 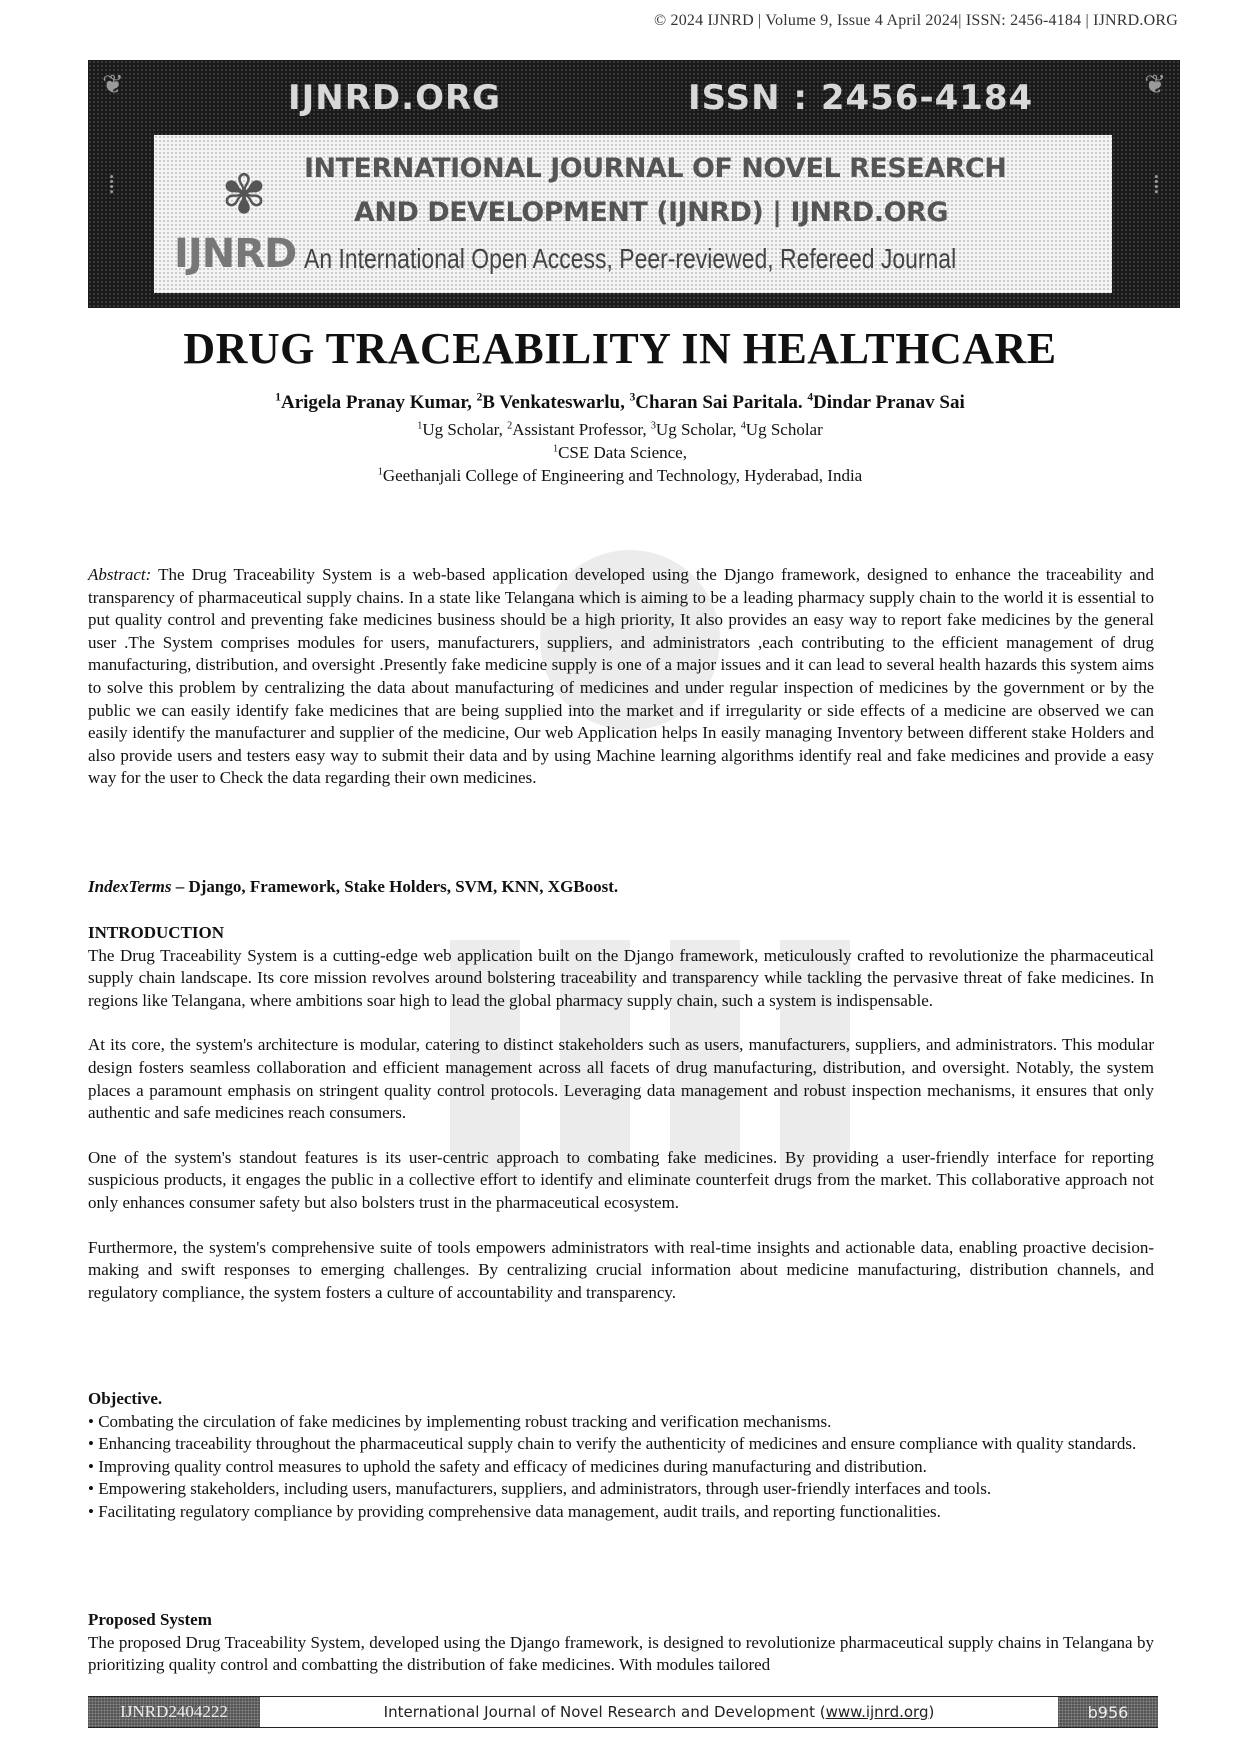 What do you see at coordinates (1108, 1712) in the screenshot?
I see `page-number: b956` at bounding box center [1108, 1712].